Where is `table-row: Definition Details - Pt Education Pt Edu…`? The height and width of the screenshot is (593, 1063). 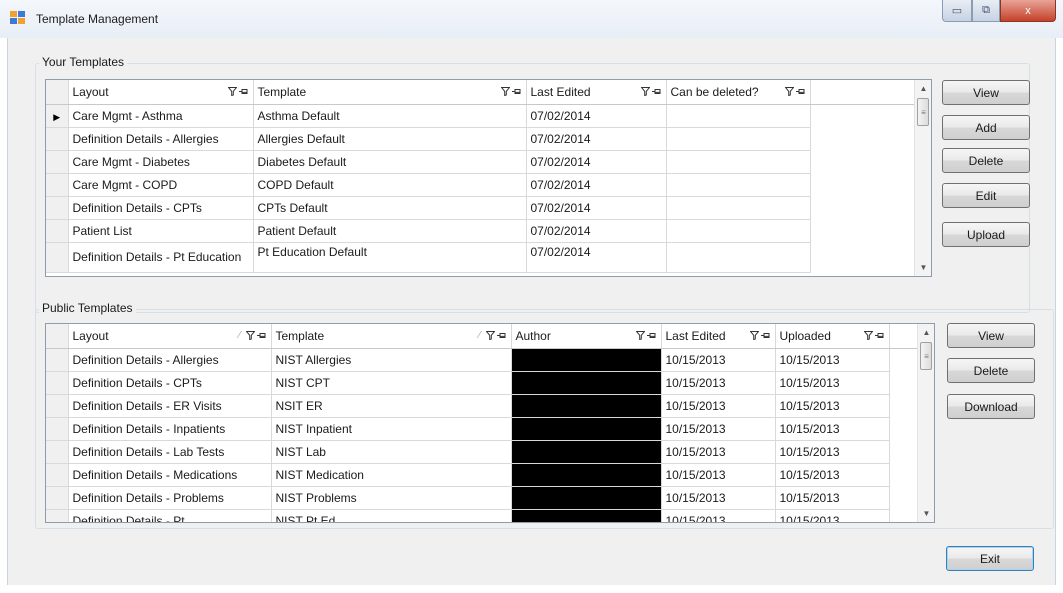 table-row: Definition Details - Pt Education Pt Edu… is located at coordinates (480, 257).